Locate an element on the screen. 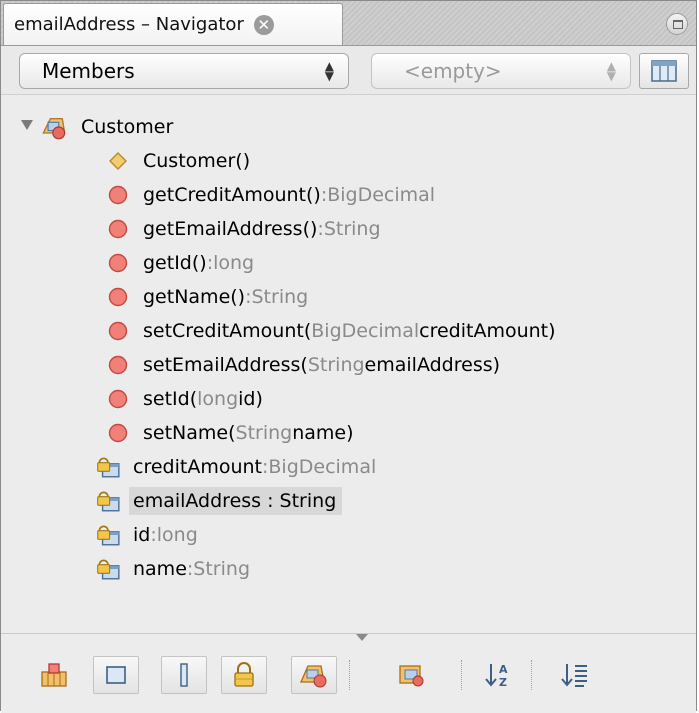 Image resolution: width=699 pixels, height=713 pixels. tree-item-method: getId() : long is located at coordinates (180, 263).